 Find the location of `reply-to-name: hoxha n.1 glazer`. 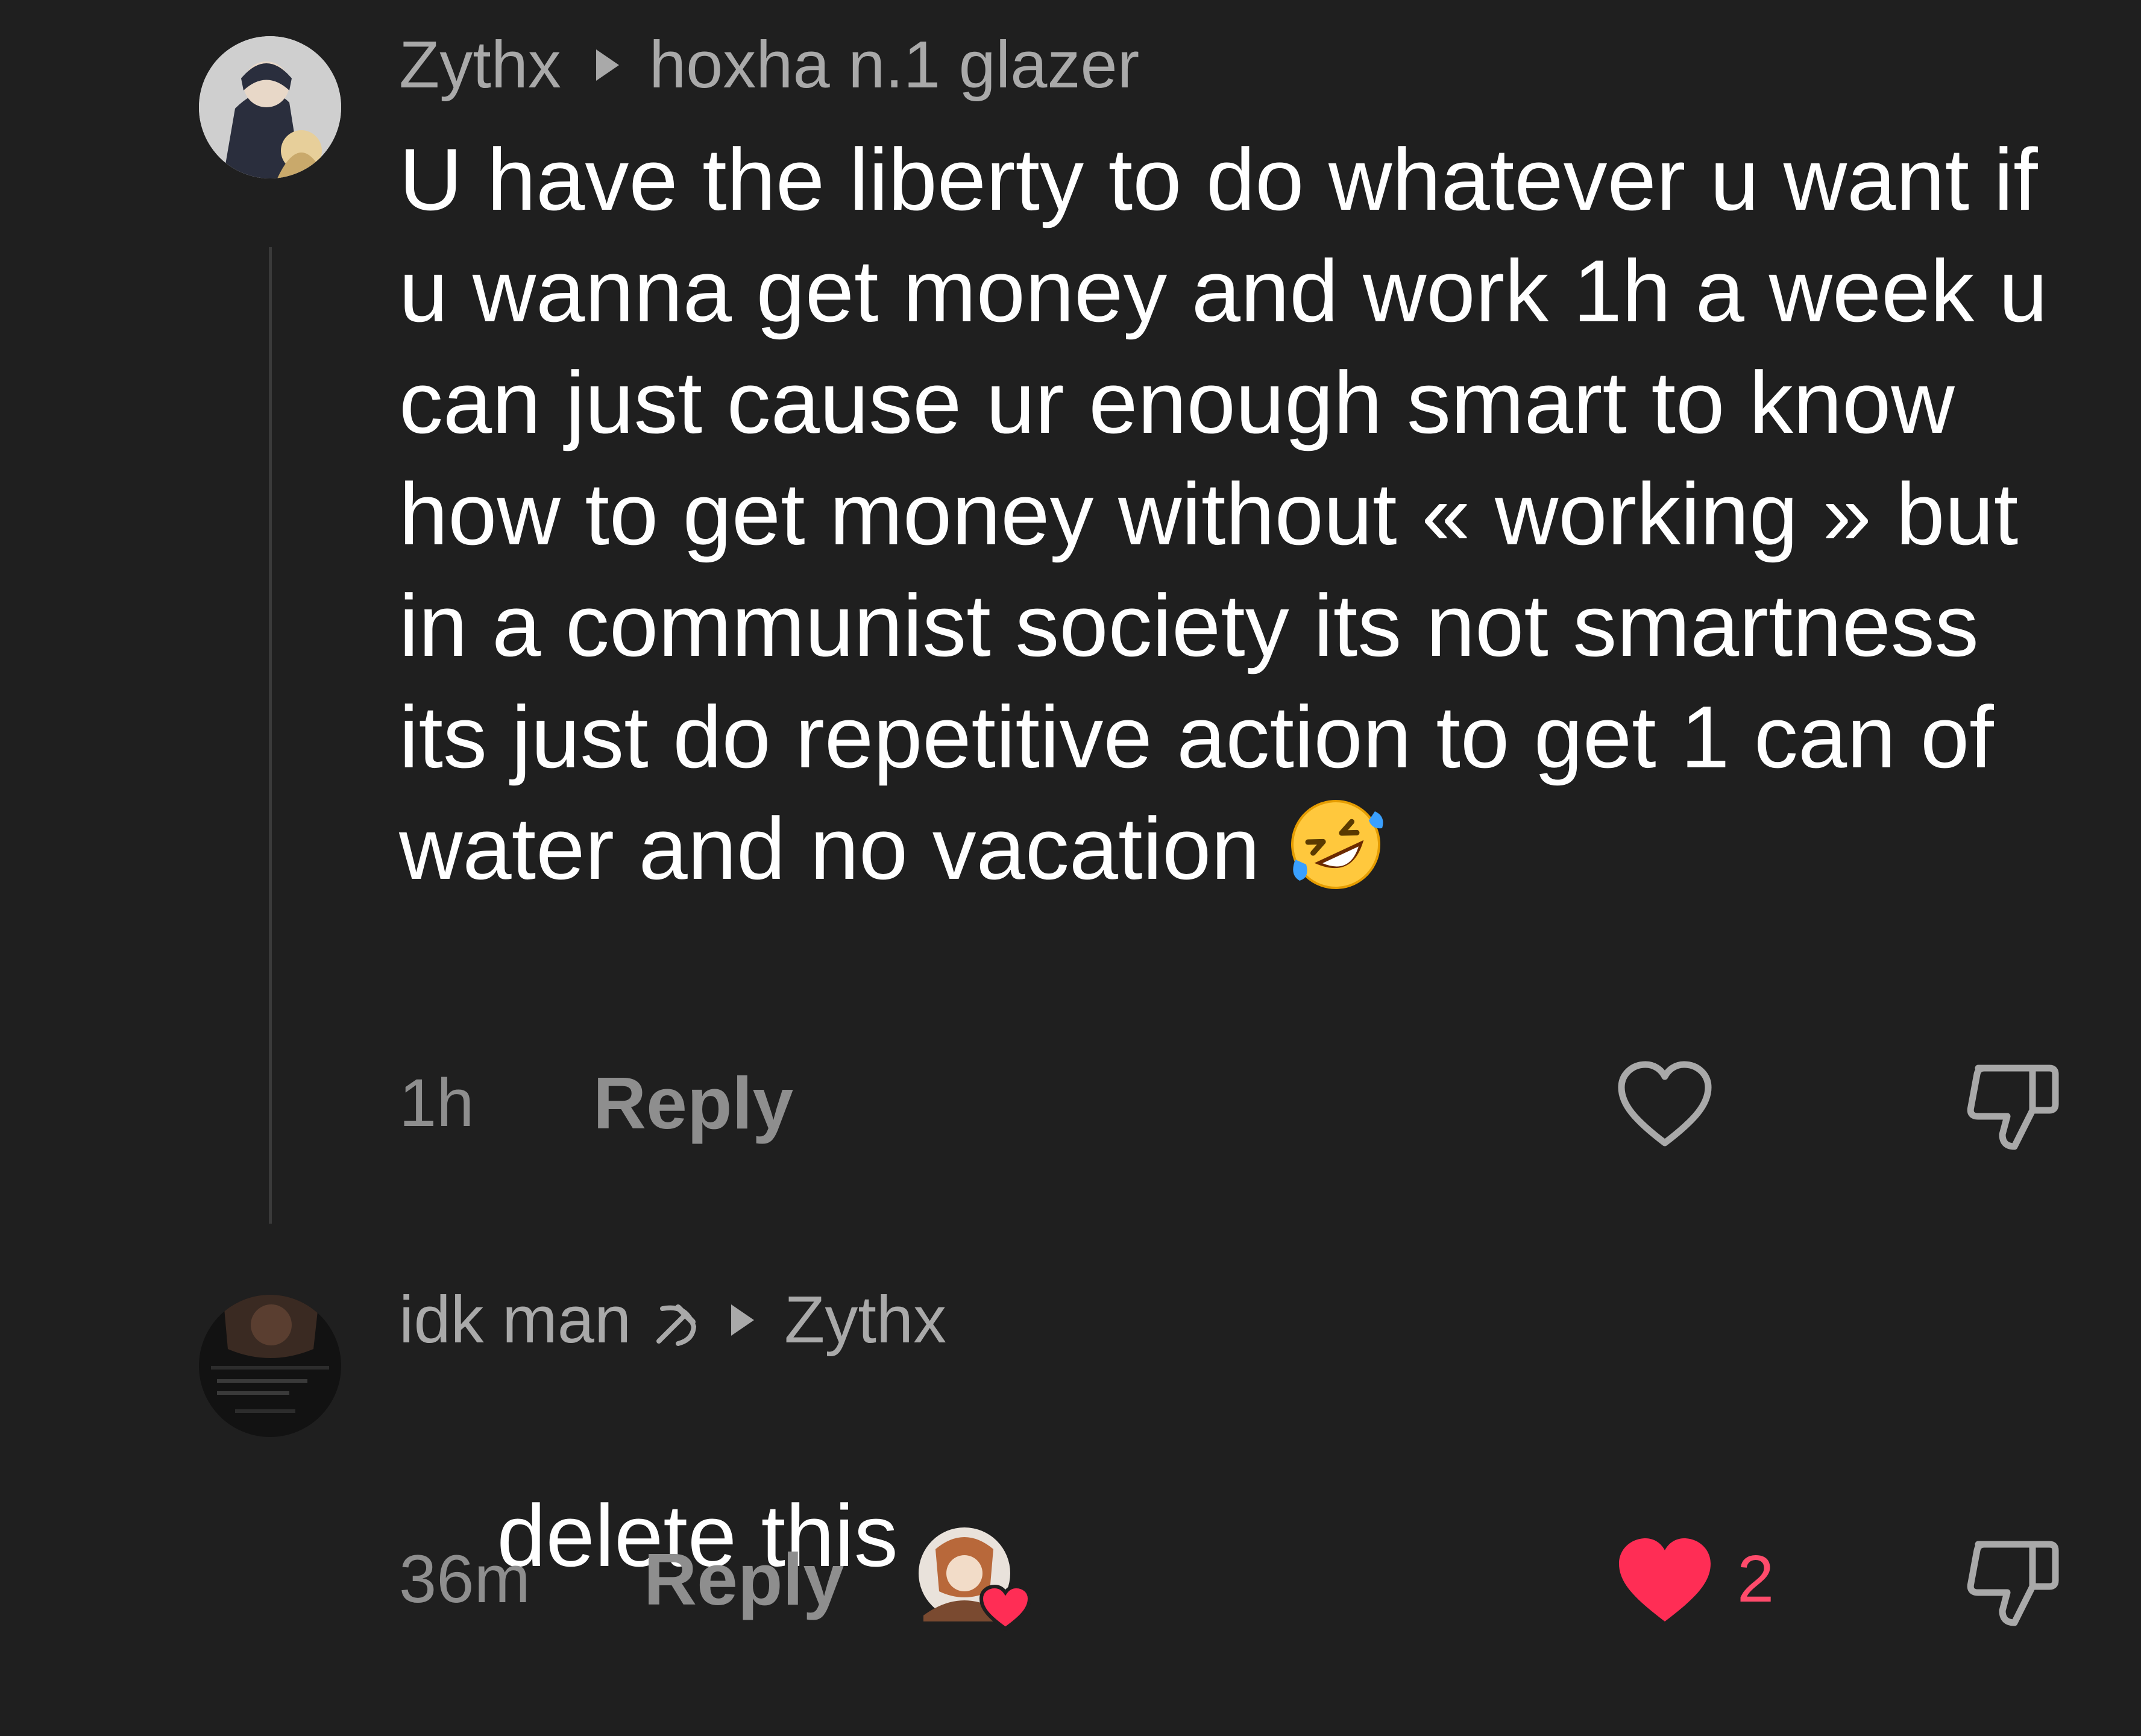

reply-to-name: hoxha n.1 glazer is located at coordinates (894, 65).